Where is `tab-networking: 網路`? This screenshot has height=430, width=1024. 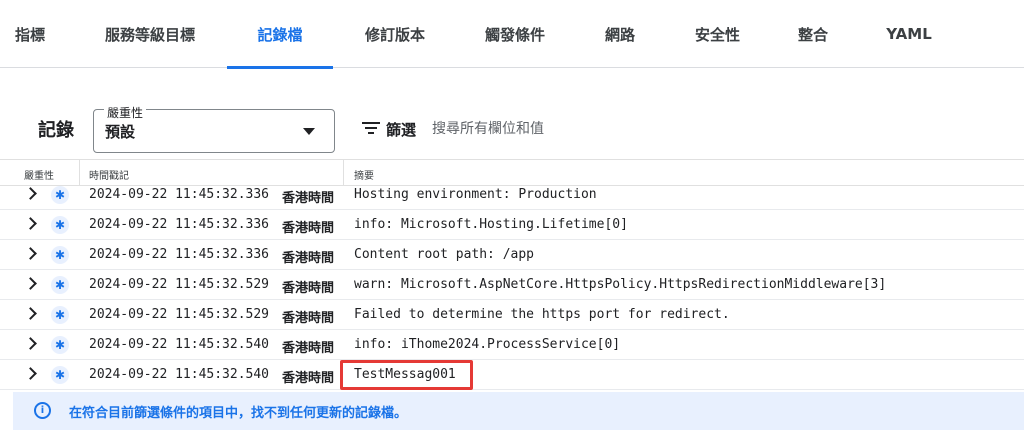
tab-networking: 網路 is located at coordinates (620, 34).